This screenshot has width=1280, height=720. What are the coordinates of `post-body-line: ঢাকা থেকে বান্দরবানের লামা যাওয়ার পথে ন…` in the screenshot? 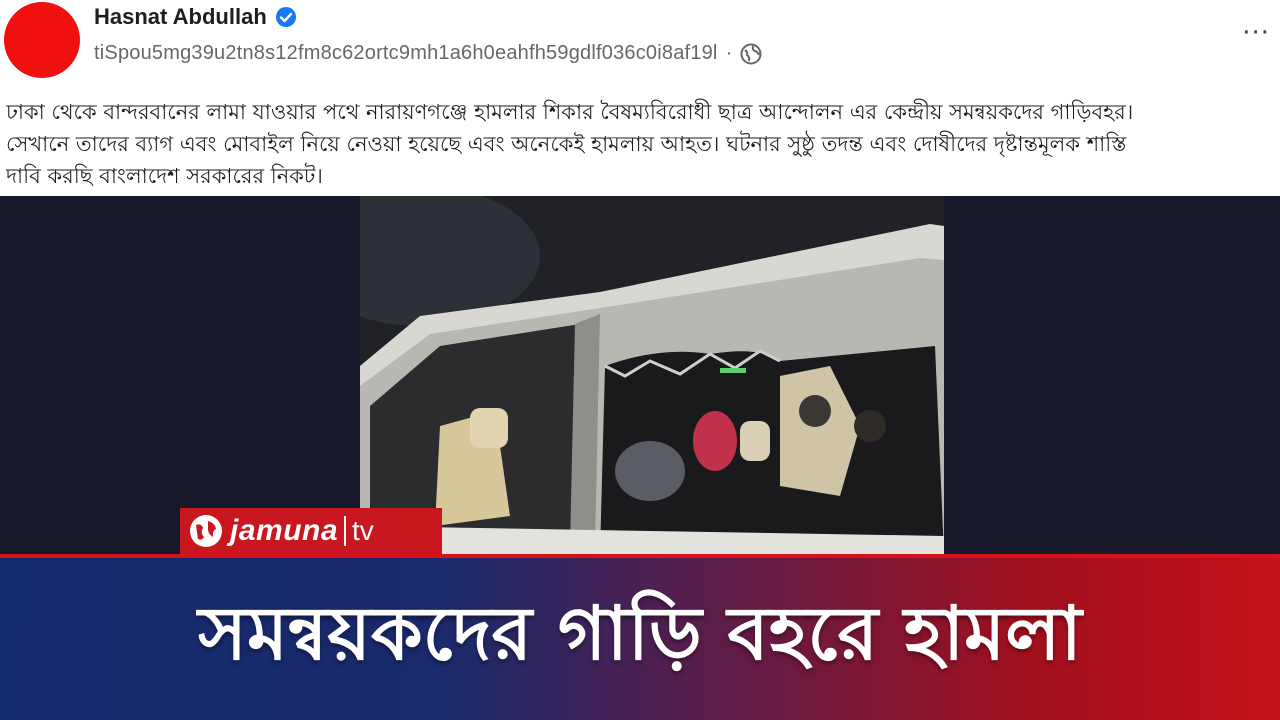 It's located at (570, 112).